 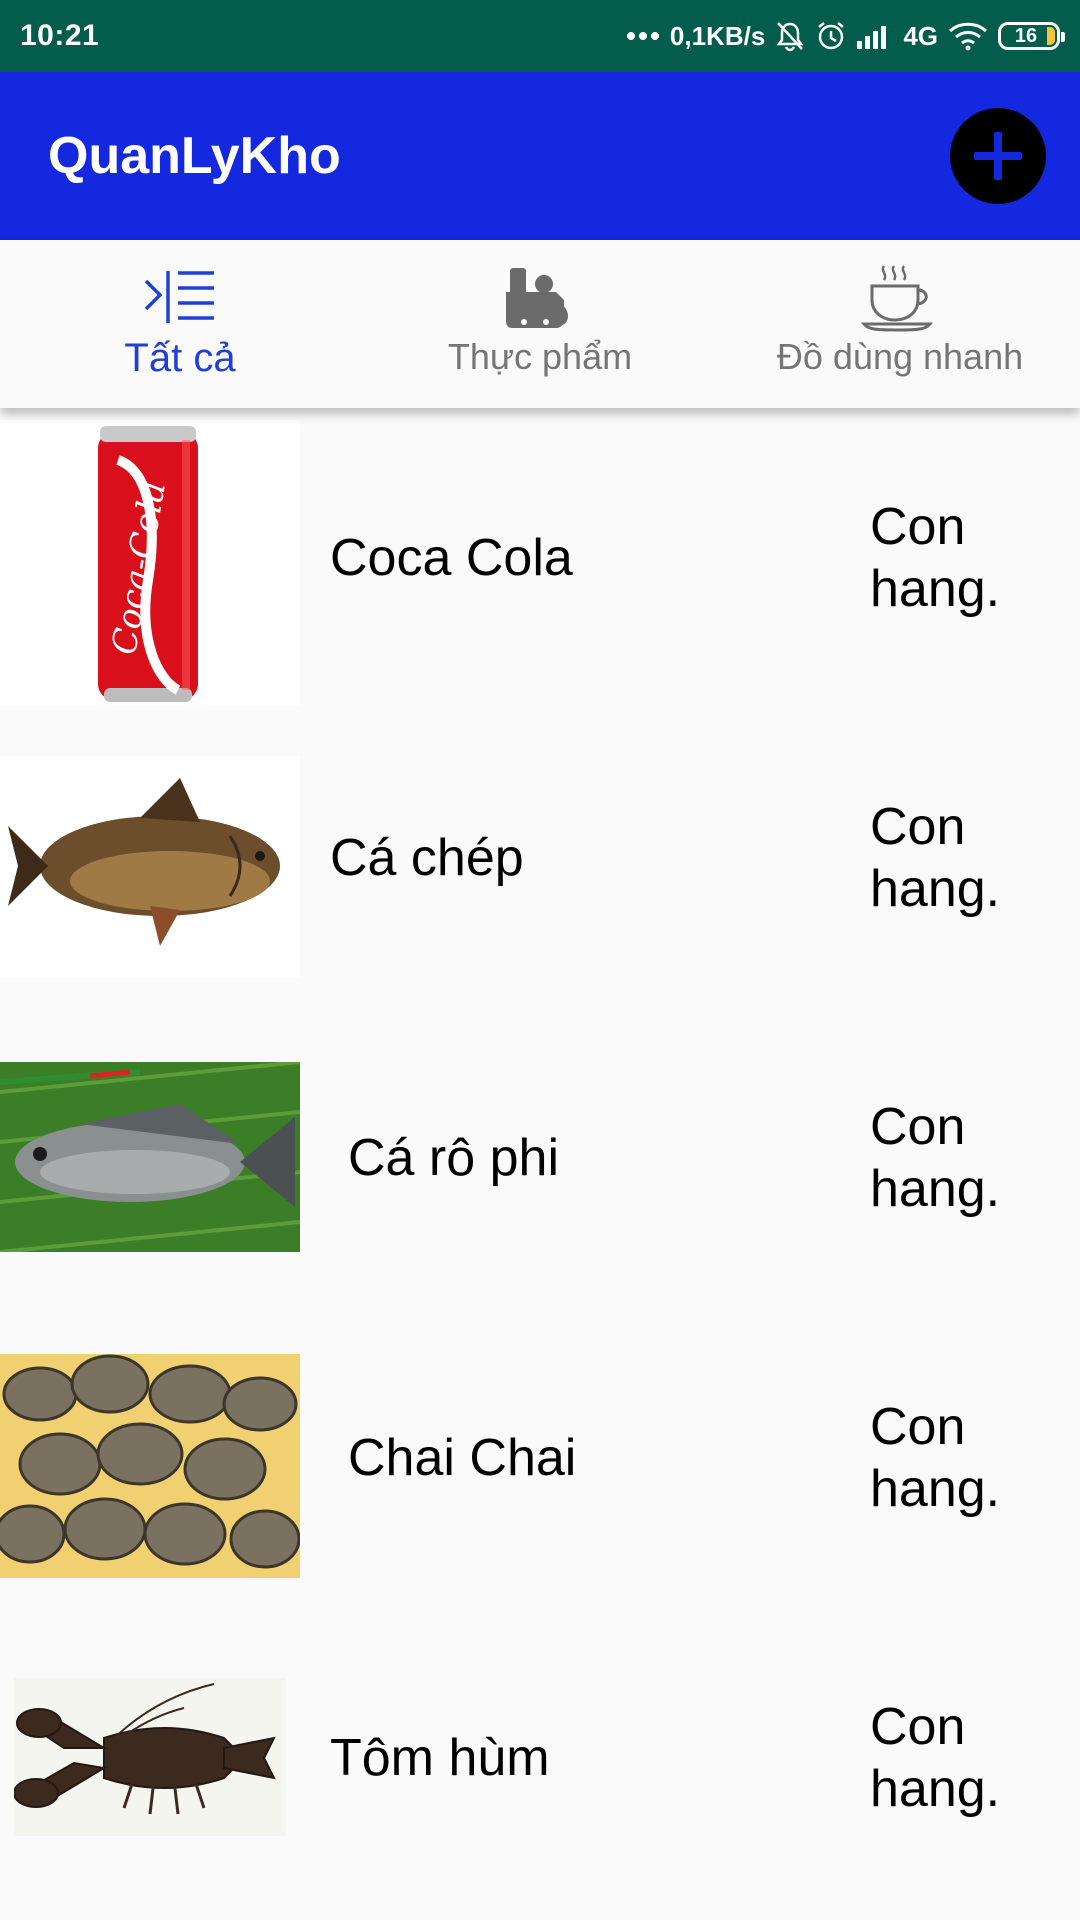 What do you see at coordinates (150, 1757) in the screenshot?
I see `lobster-image` at bounding box center [150, 1757].